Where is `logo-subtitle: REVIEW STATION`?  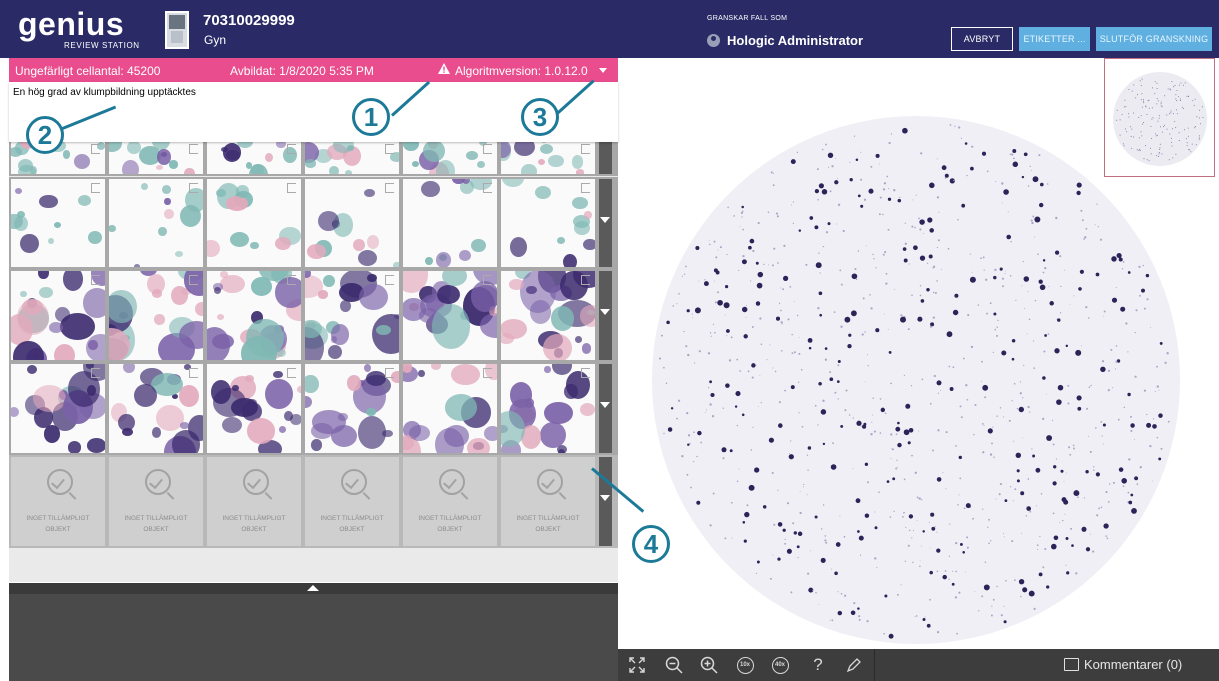 logo-subtitle: REVIEW STATION is located at coordinates (102, 45).